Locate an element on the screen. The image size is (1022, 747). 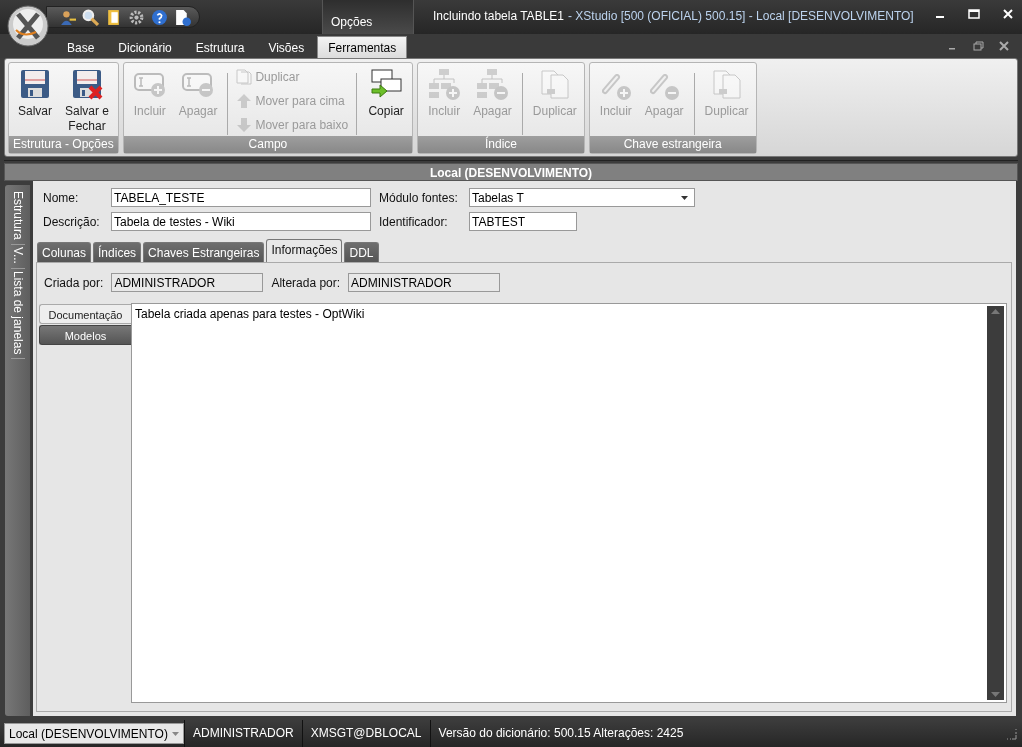
ribbon-tab: Dicionário is located at coordinates (145, 47).